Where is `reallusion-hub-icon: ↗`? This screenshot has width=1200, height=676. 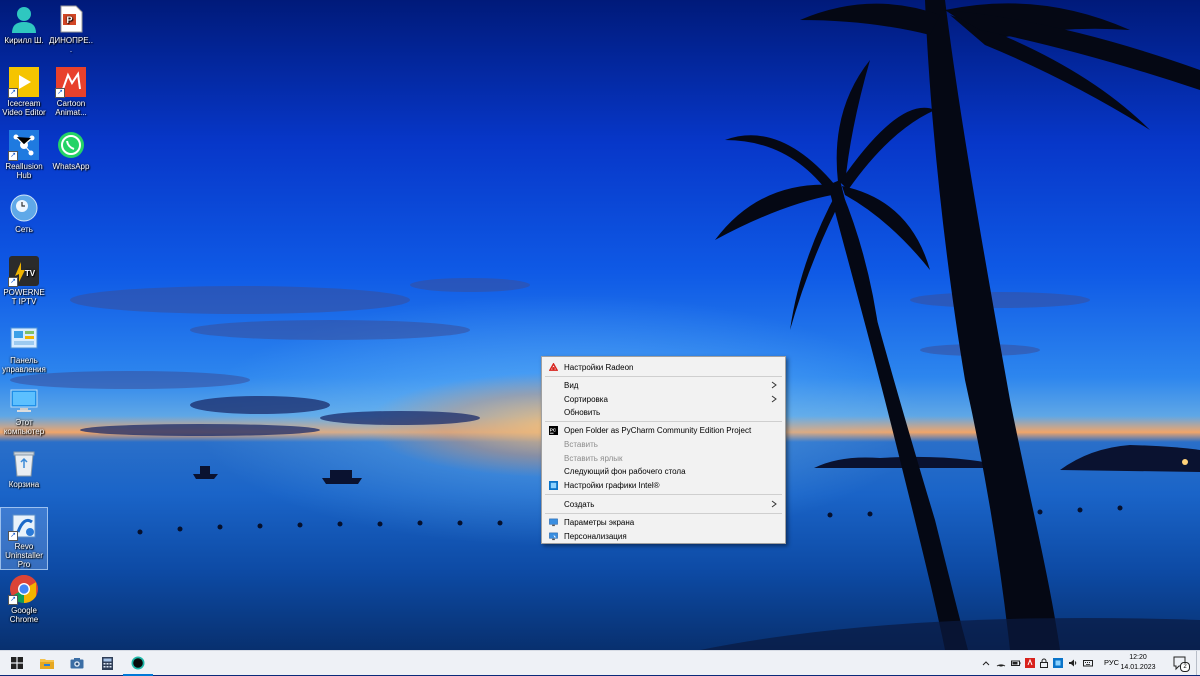 reallusion-hub-icon: ↗ is located at coordinates (23, 145).